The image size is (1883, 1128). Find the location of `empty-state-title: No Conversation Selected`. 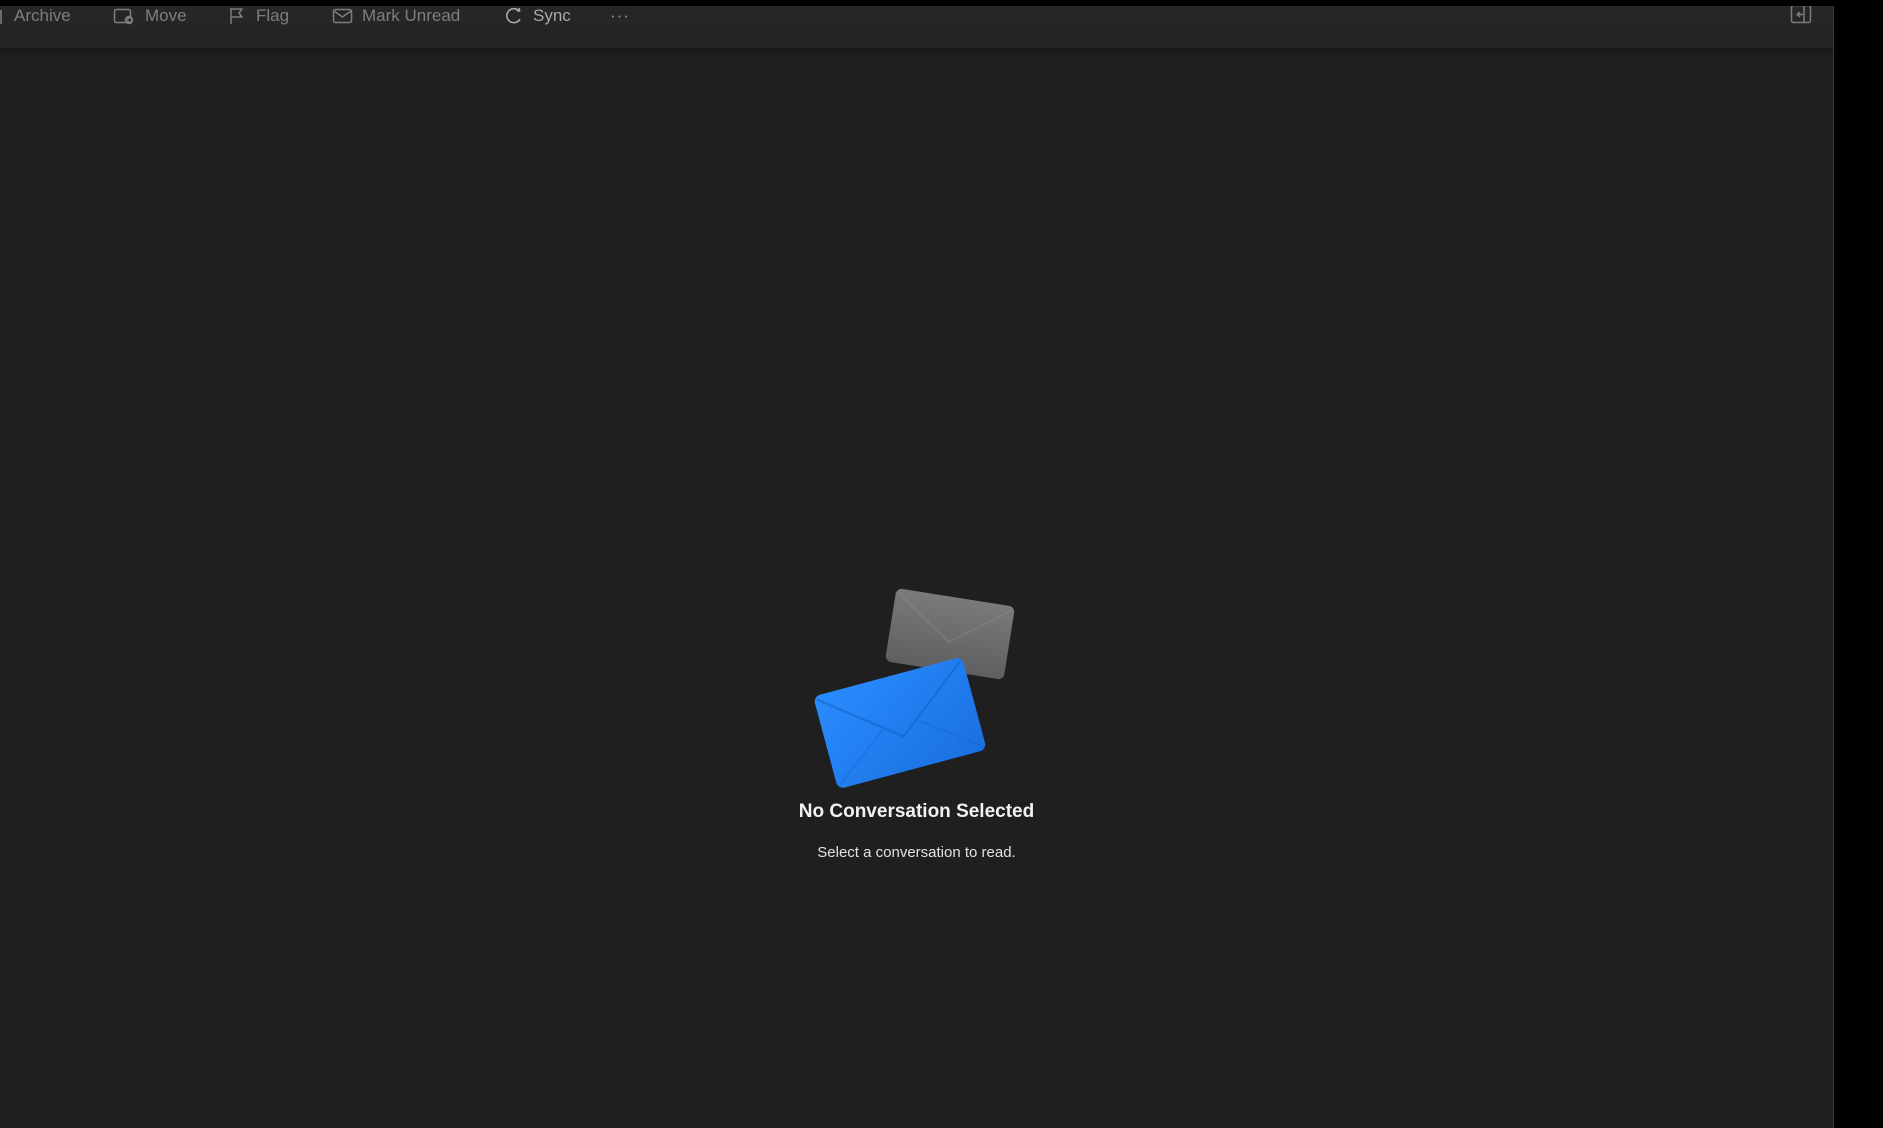

empty-state-title: No Conversation Selected is located at coordinates (916, 811).